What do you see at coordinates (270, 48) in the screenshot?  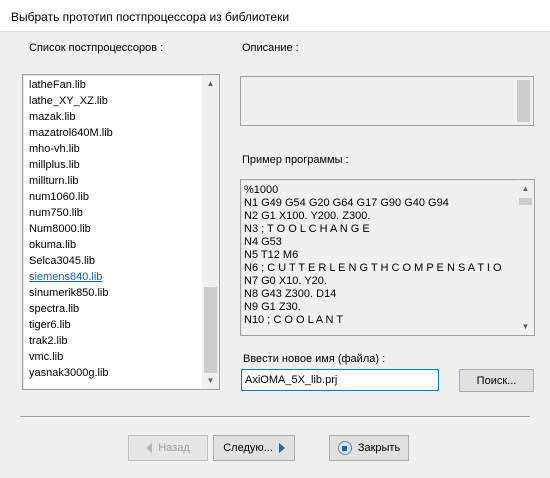 I see `description-label: Описание :` at bounding box center [270, 48].